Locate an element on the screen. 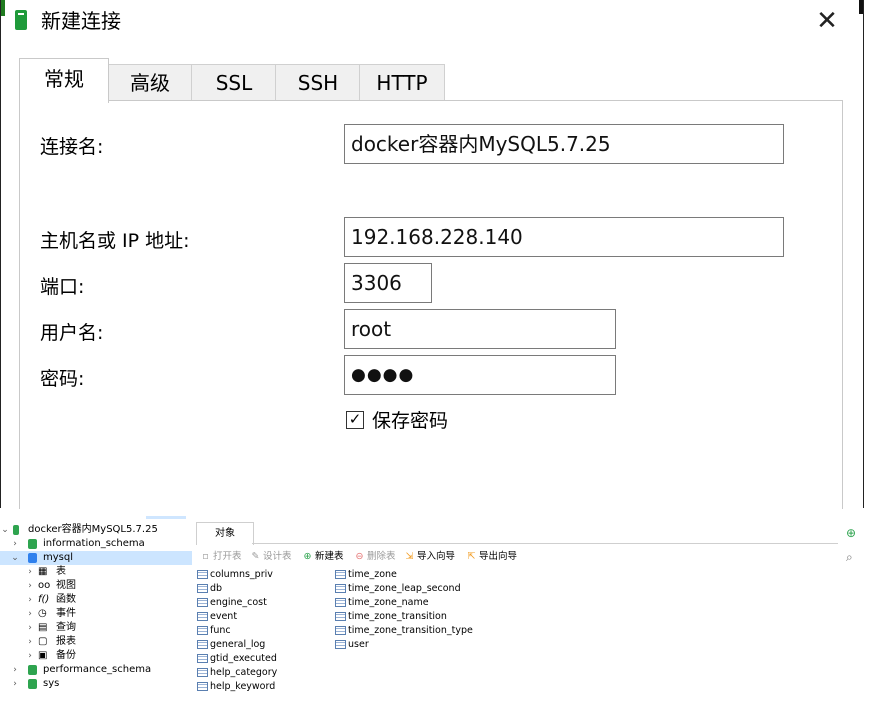  port-input: 3306 is located at coordinates (388, 283).